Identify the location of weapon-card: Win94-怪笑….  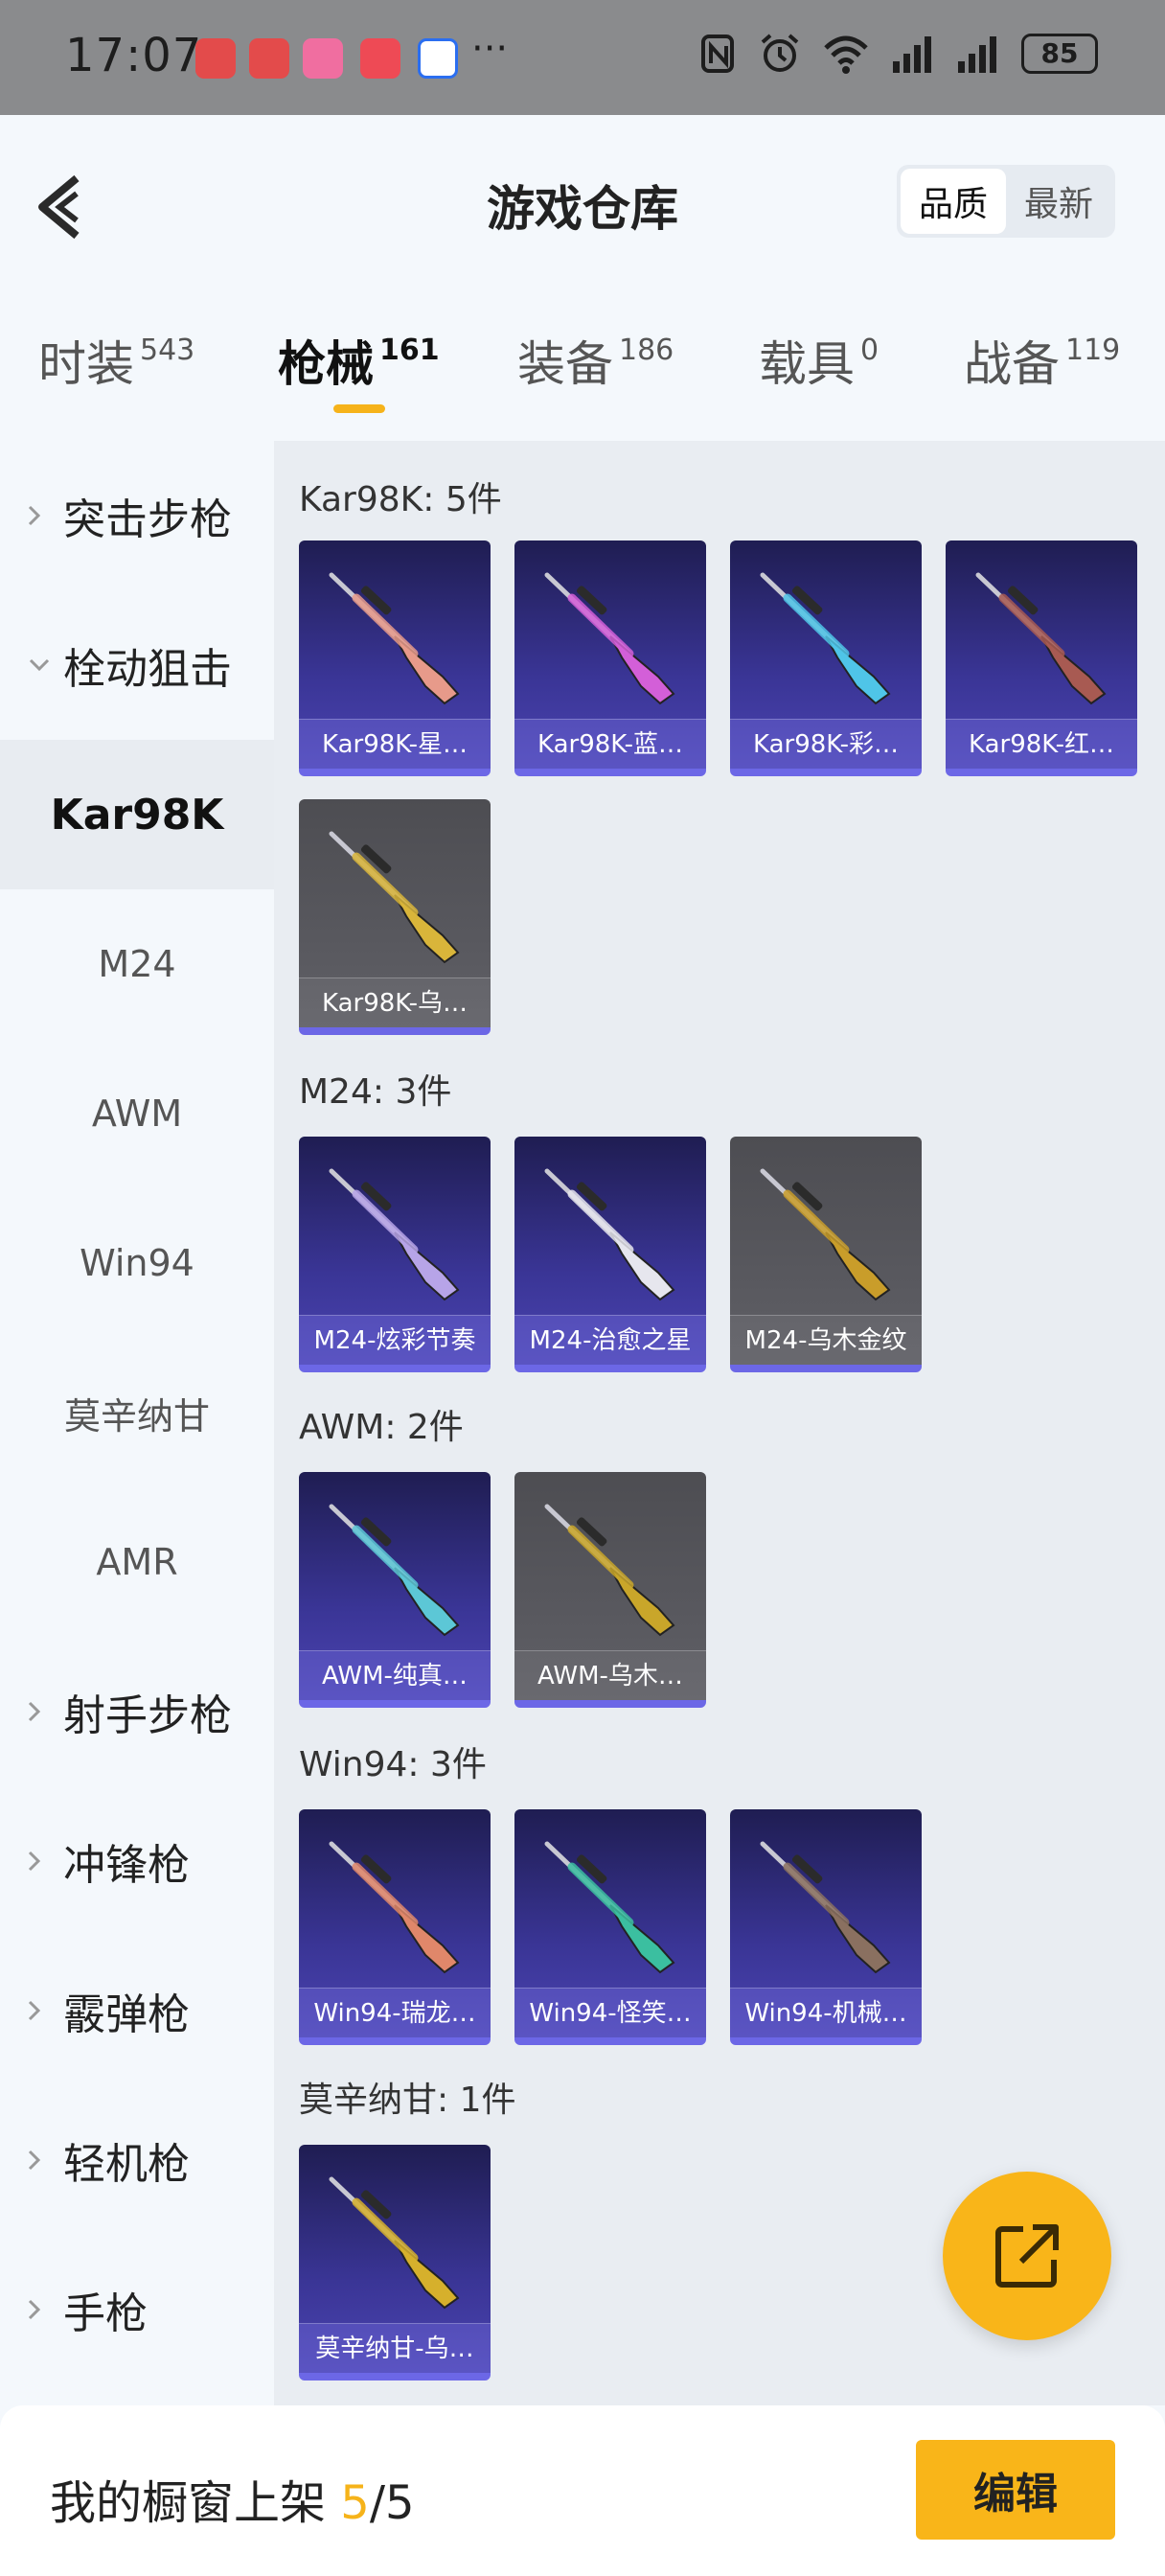
(610, 1927).